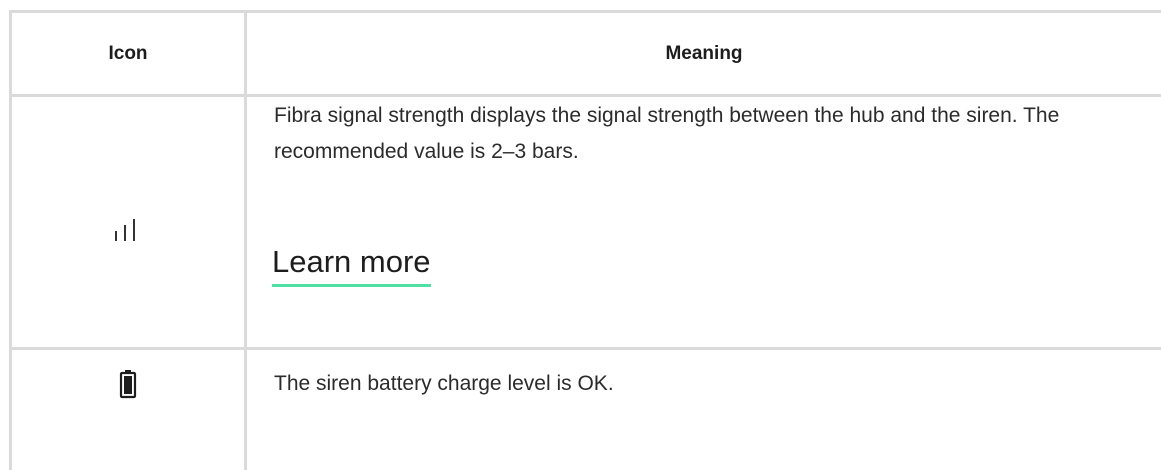 This screenshot has height=470, width=1161. I want to click on signal-strength-icon, so click(128, 230).